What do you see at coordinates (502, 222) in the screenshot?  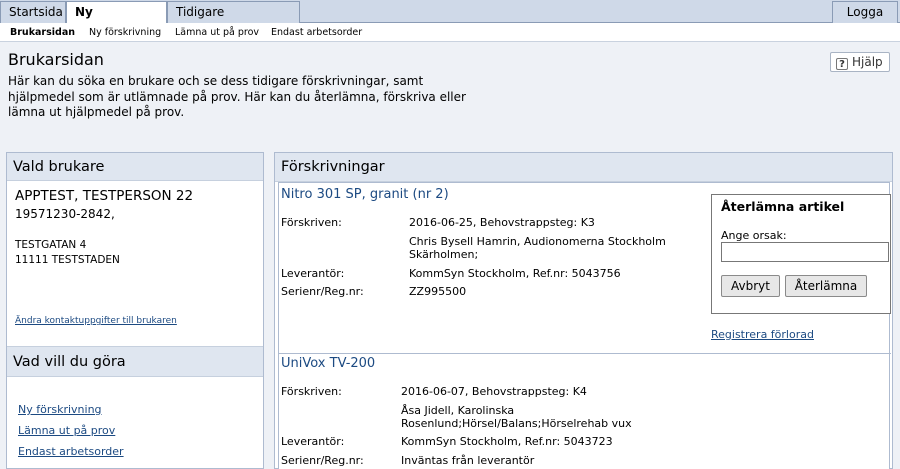 I see `prescribed-date: 2016-06-25, Behovstrappsteg: K3` at bounding box center [502, 222].